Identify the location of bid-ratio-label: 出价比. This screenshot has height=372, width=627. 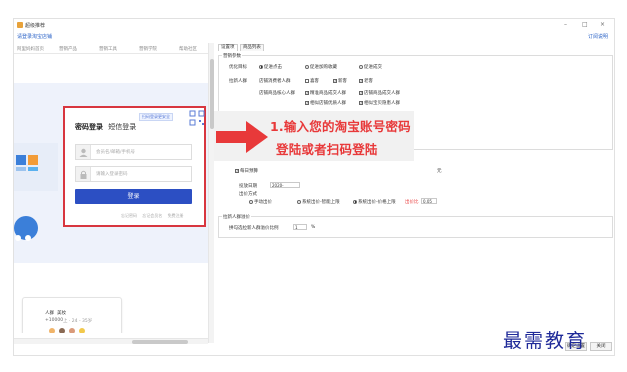
(412, 202).